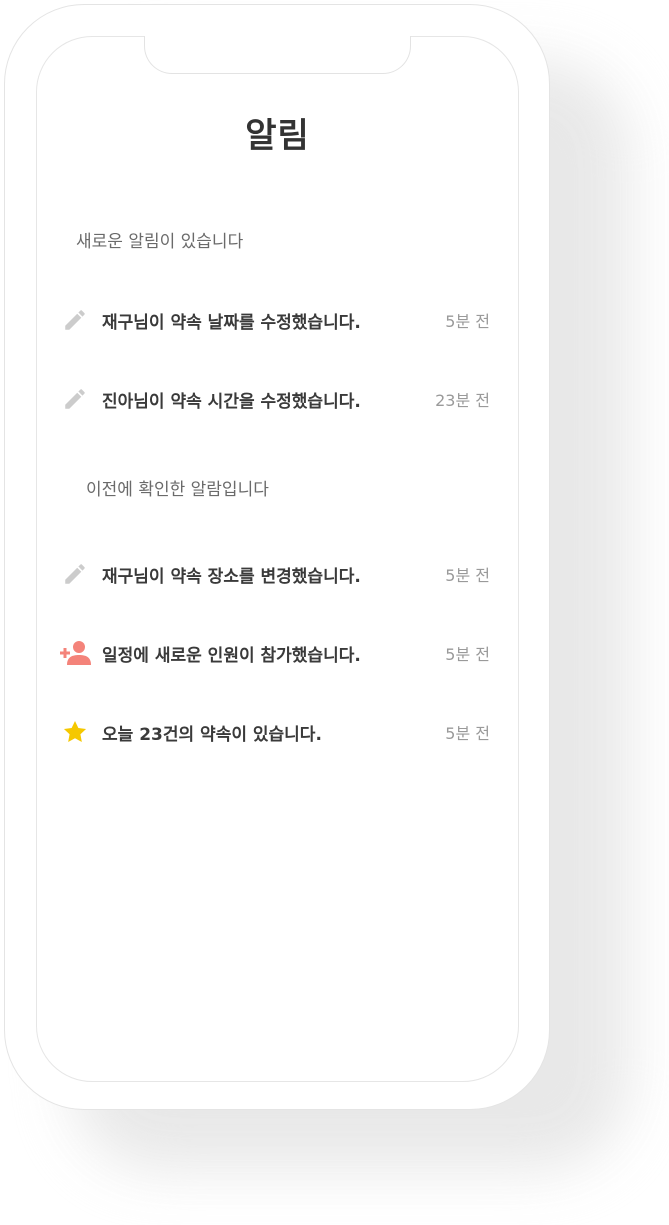  I want to click on notification-message: 진아님이 약속 시간을 수정했습니다., so click(231, 401).